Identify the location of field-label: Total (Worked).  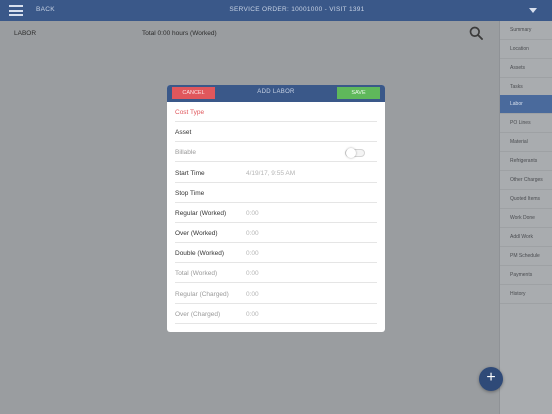
(196, 273).